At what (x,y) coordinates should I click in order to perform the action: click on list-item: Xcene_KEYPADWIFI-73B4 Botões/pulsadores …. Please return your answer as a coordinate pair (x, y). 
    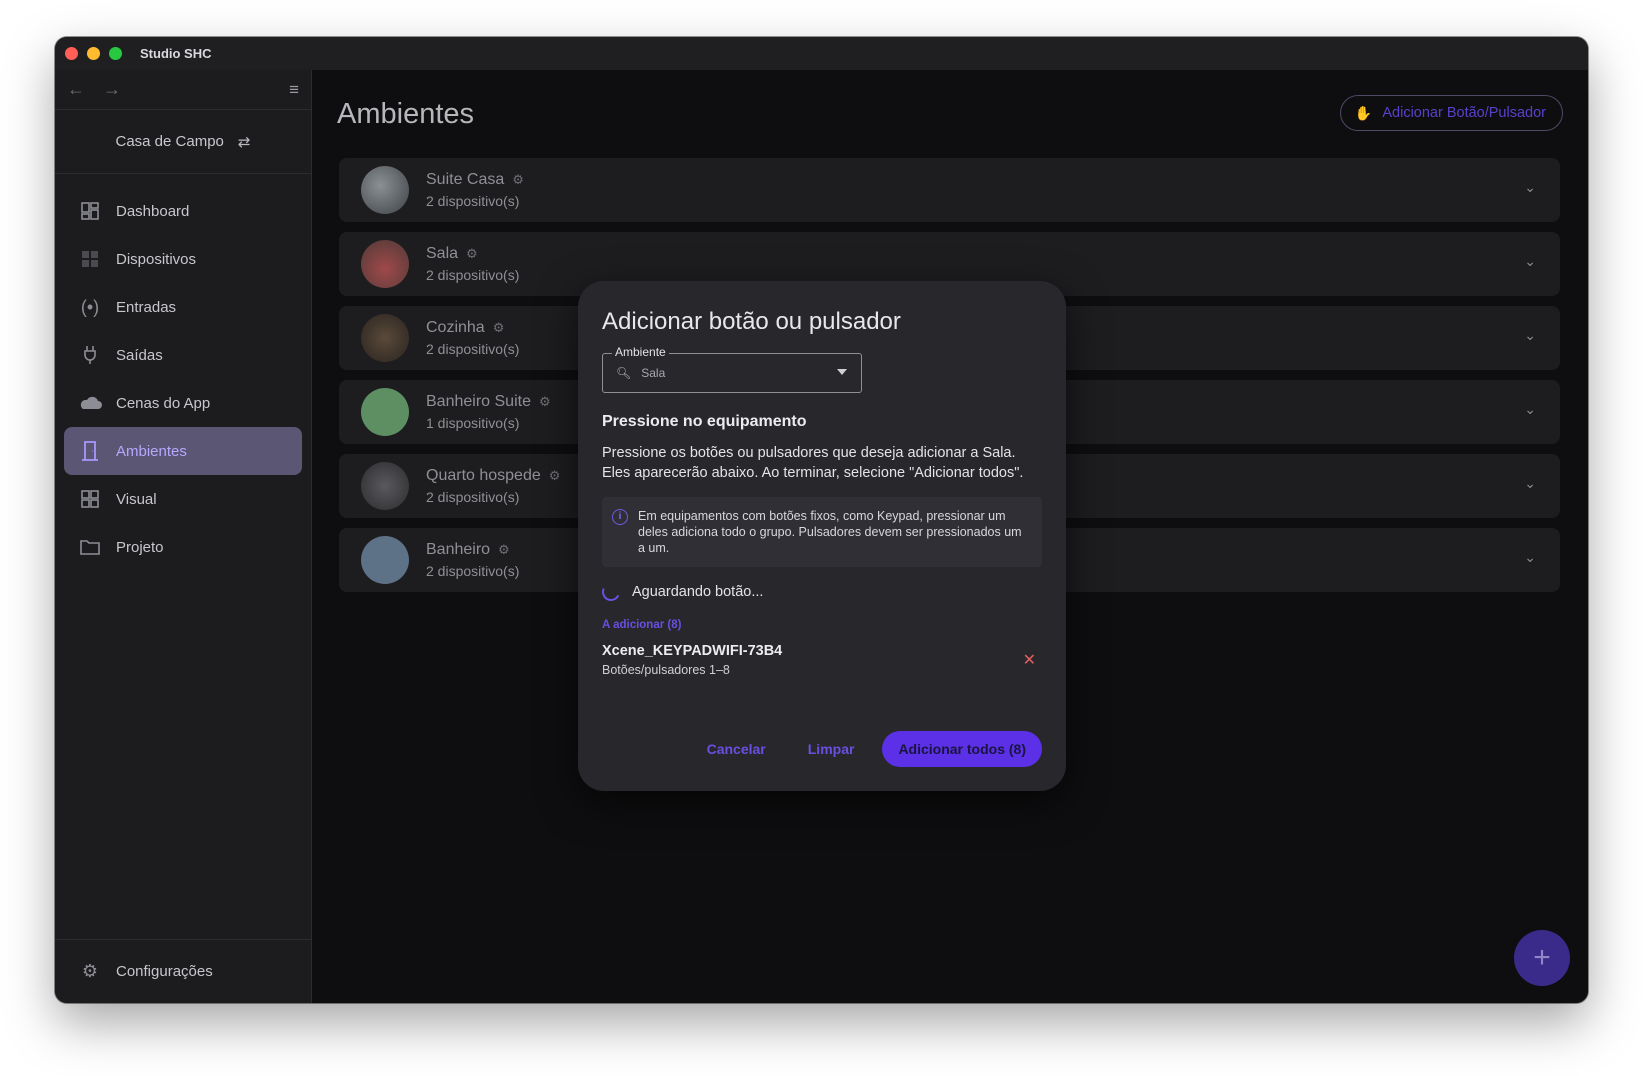
    Looking at the image, I should click on (822, 660).